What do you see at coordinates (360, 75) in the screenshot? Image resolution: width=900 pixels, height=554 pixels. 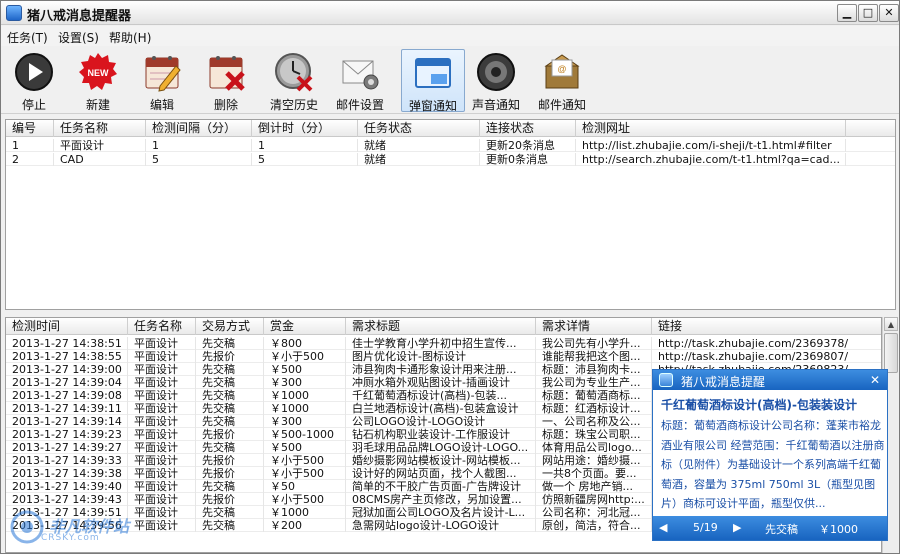 I see `mail-settings-icon` at bounding box center [360, 75].